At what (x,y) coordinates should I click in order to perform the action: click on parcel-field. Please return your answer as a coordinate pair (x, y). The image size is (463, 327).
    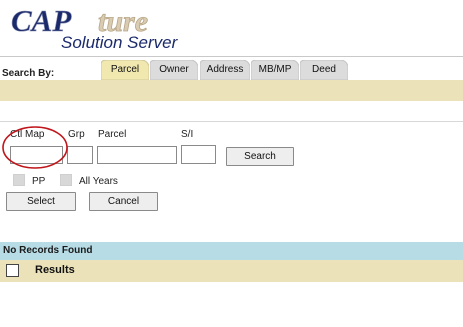
    Looking at the image, I should click on (137, 155).